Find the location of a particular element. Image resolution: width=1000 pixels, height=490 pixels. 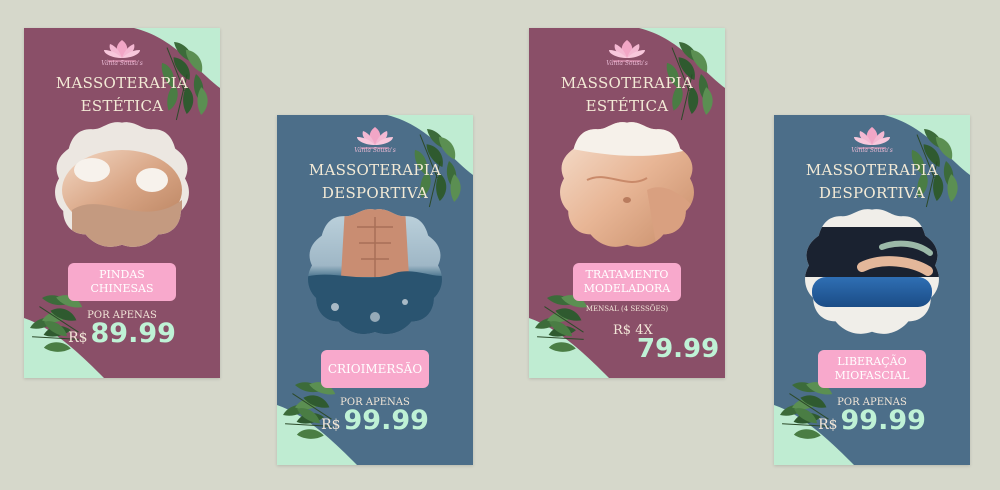

treatment-label: LIBERAÇÃO MIOFASCIAL is located at coordinates (872, 369).